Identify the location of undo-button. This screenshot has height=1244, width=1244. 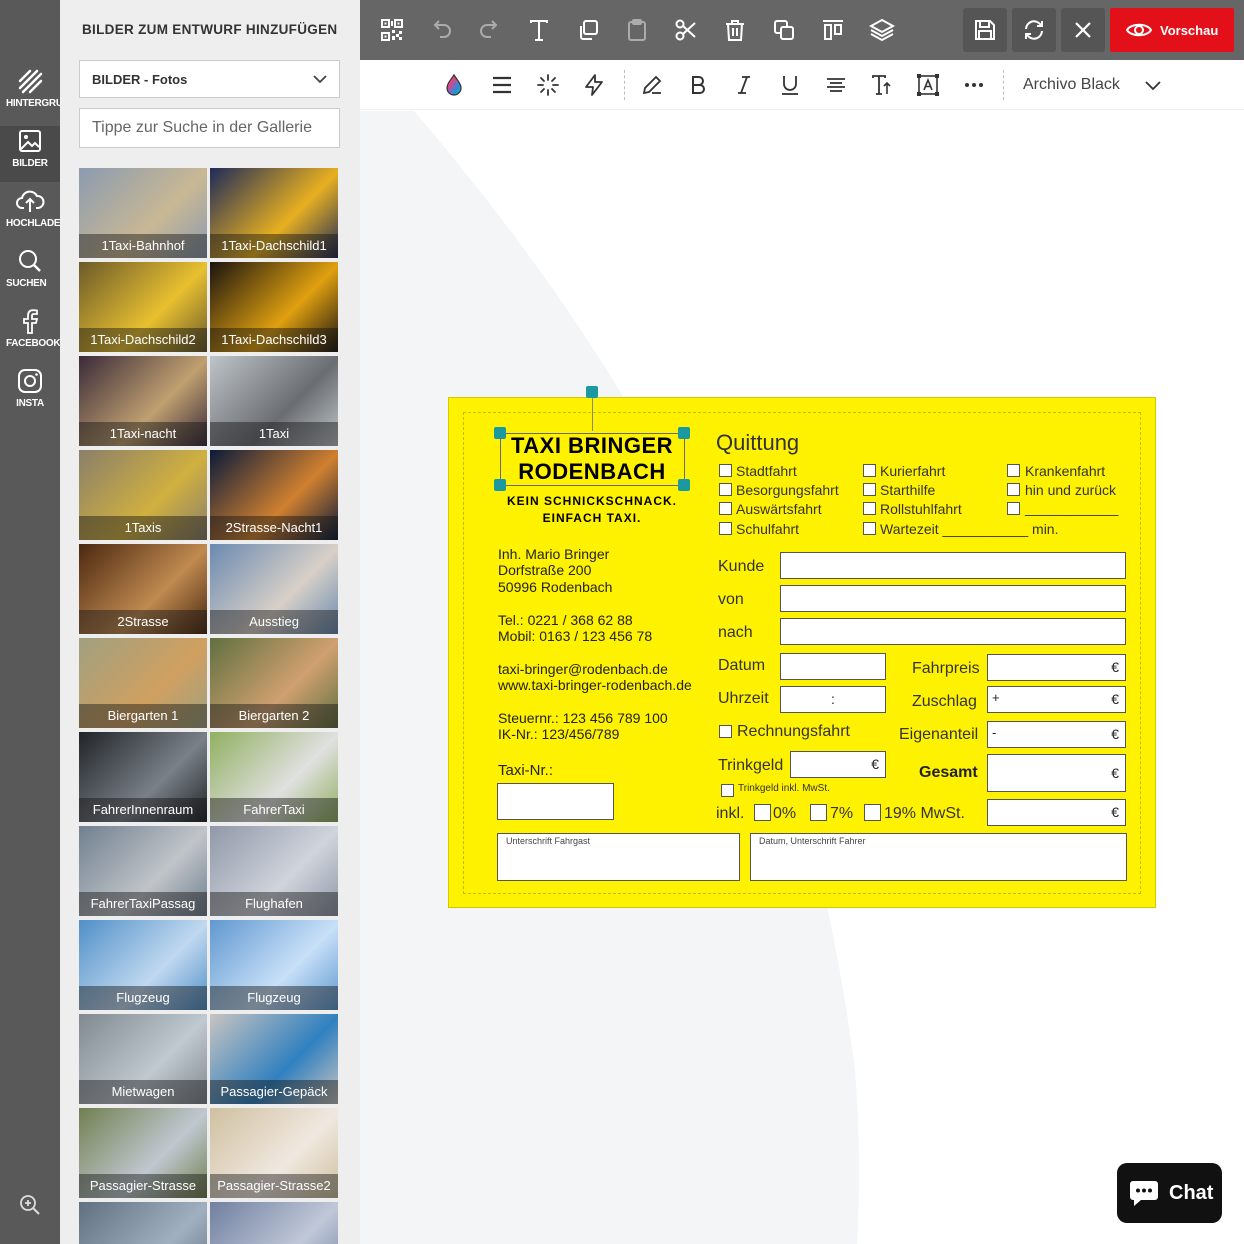
(441, 30).